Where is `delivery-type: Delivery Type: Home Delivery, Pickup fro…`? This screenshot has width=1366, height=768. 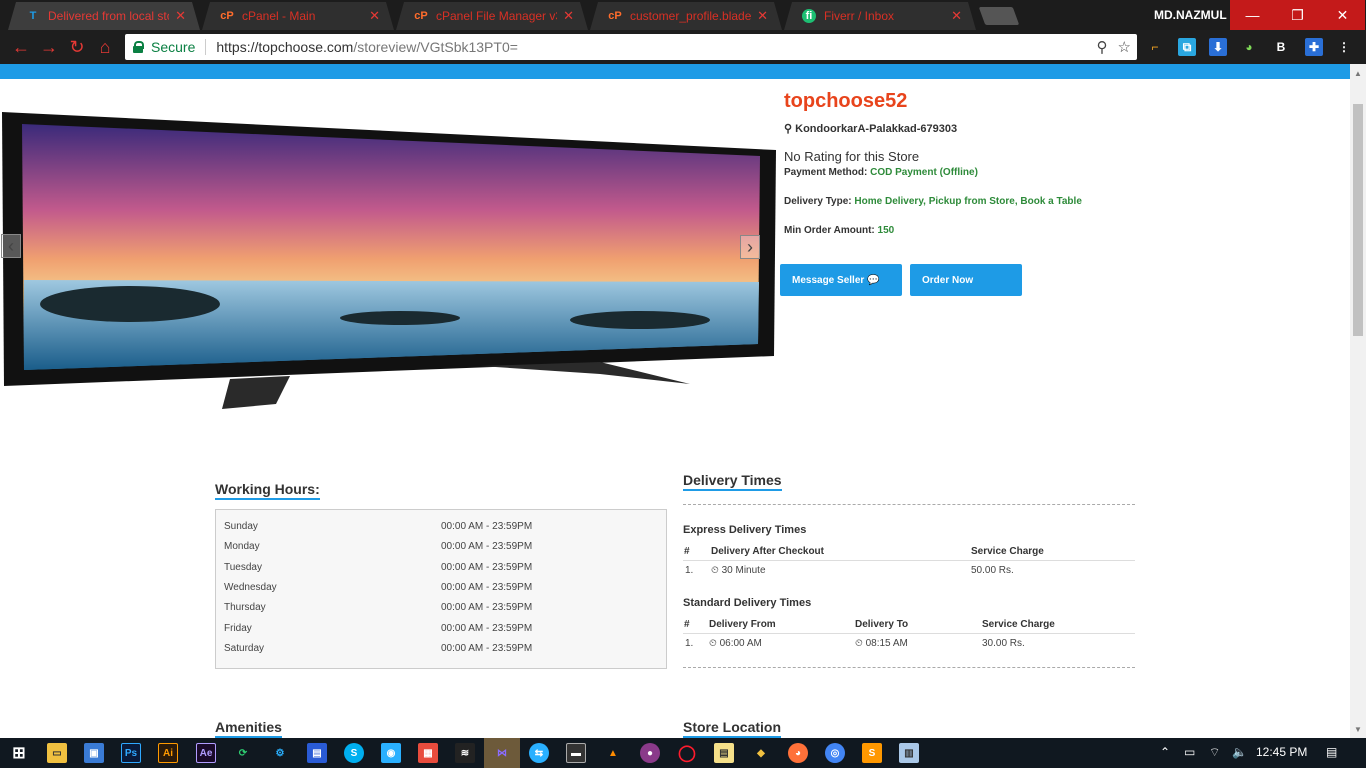 delivery-type: Delivery Type: Home Delivery, Pickup fro… is located at coordinates (933, 201).